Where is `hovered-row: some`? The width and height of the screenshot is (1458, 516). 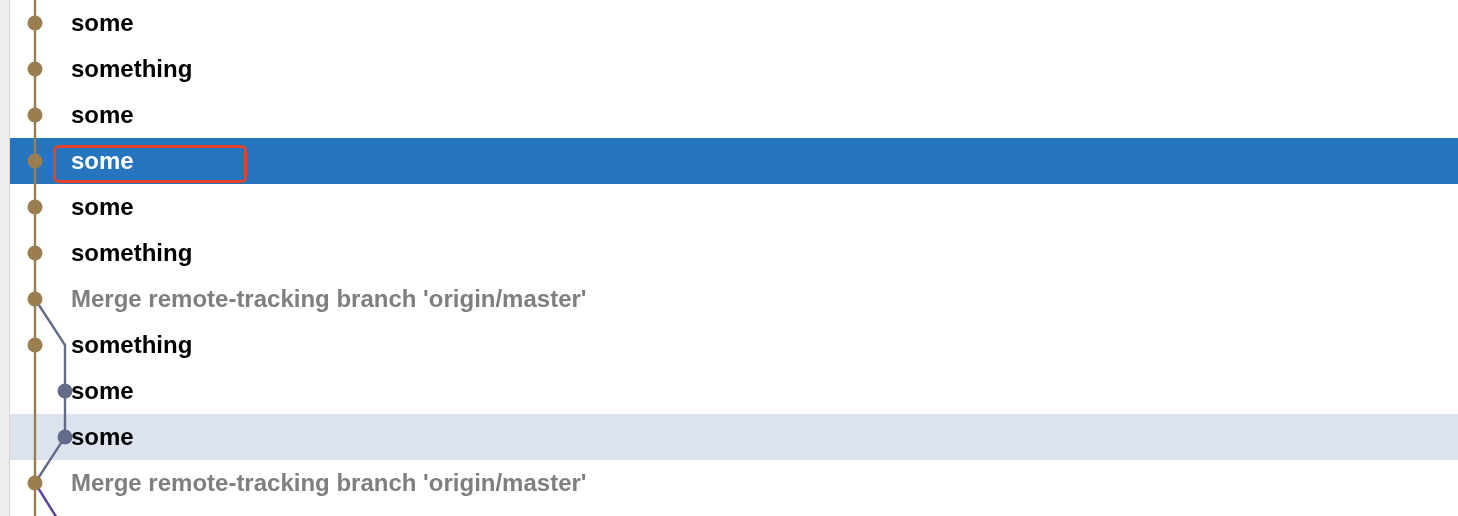 hovered-row: some is located at coordinates (734, 437).